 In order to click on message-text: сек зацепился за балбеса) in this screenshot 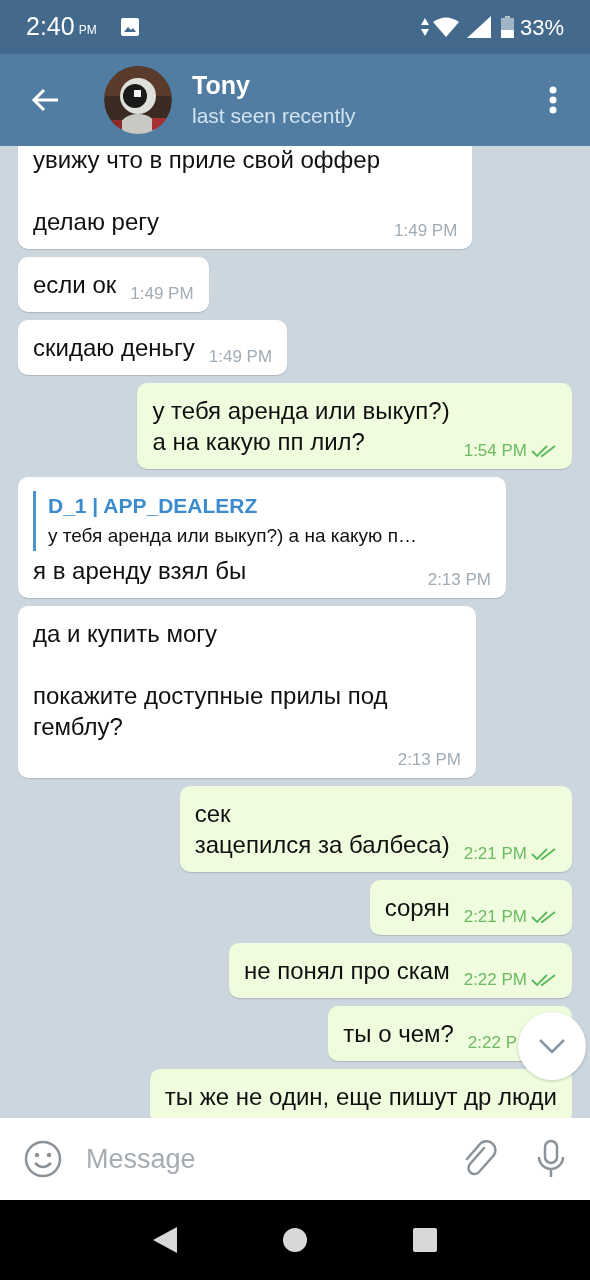, I will do `click(322, 829)`.